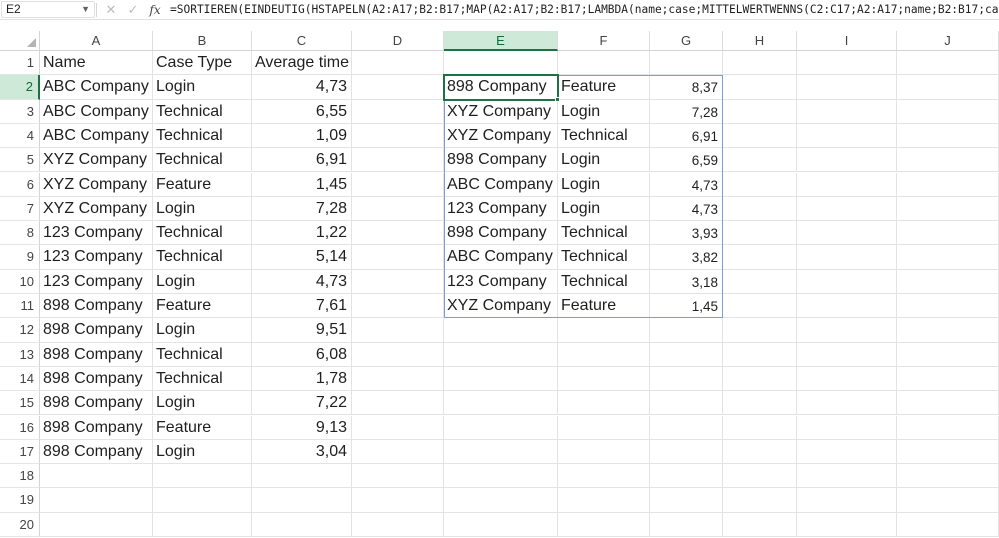  I want to click on cell-e20, so click(501, 524).